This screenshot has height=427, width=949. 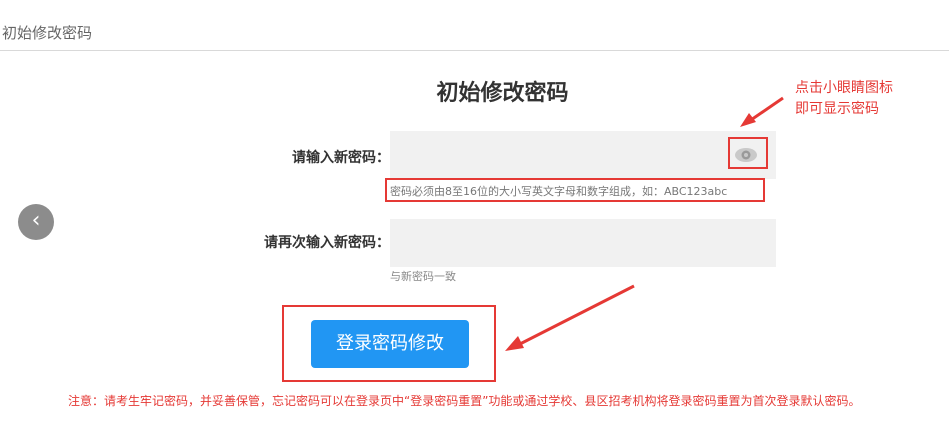 What do you see at coordinates (837, 109) in the screenshot?
I see `annotation-line-2: 即可显示密码` at bounding box center [837, 109].